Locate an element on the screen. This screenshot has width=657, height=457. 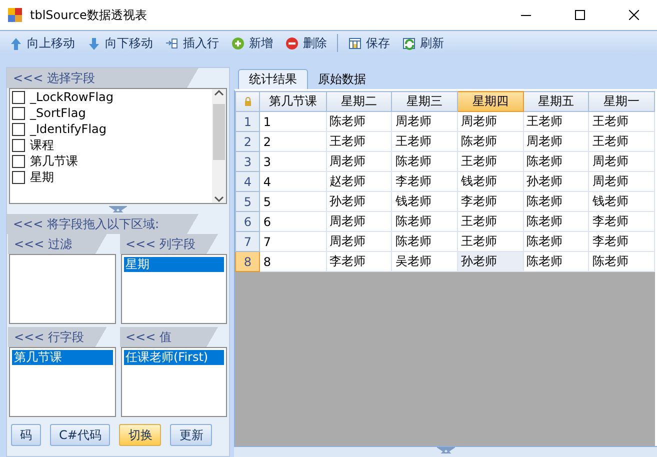
column-header: 星期四 is located at coordinates (491, 102).